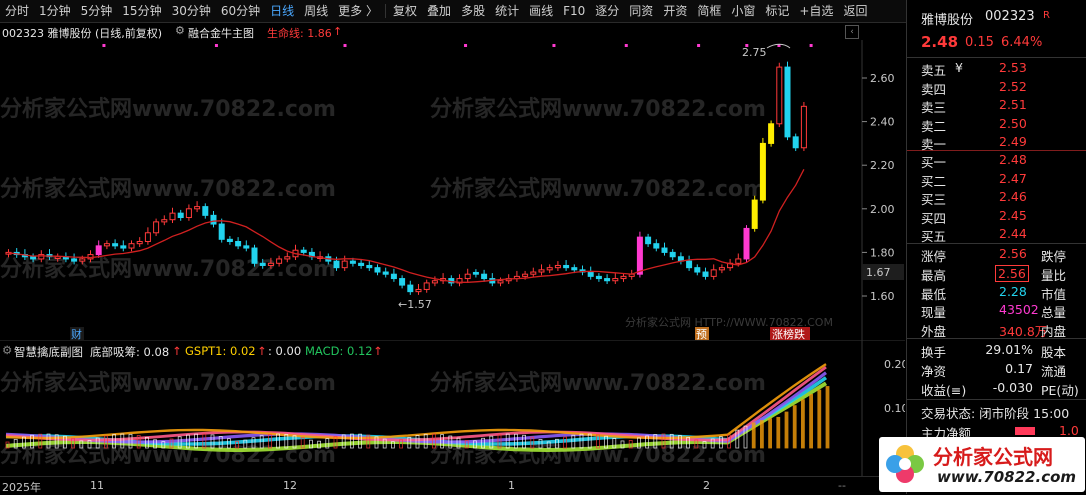 Image resolution: width=1086 pixels, height=495 pixels. What do you see at coordinates (996, 329) in the screenshot?
I see `stat-row: 外盘 340.8万 内盘` at bounding box center [996, 329].